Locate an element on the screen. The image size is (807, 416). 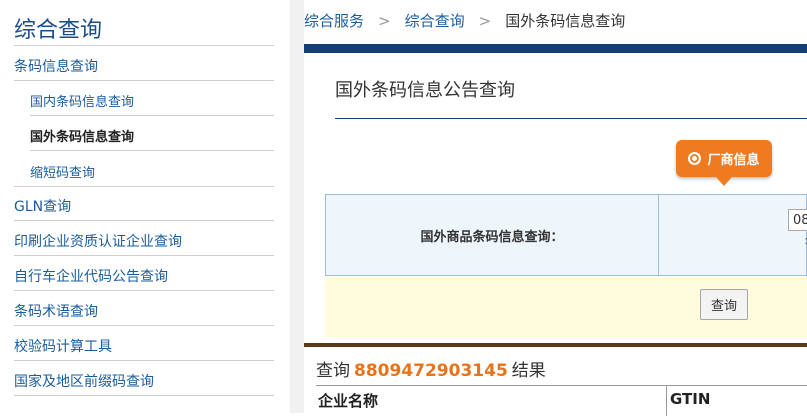
sidebar-item-check-digit-tool: 校验码计算工具 is located at coordinates (63, 346).